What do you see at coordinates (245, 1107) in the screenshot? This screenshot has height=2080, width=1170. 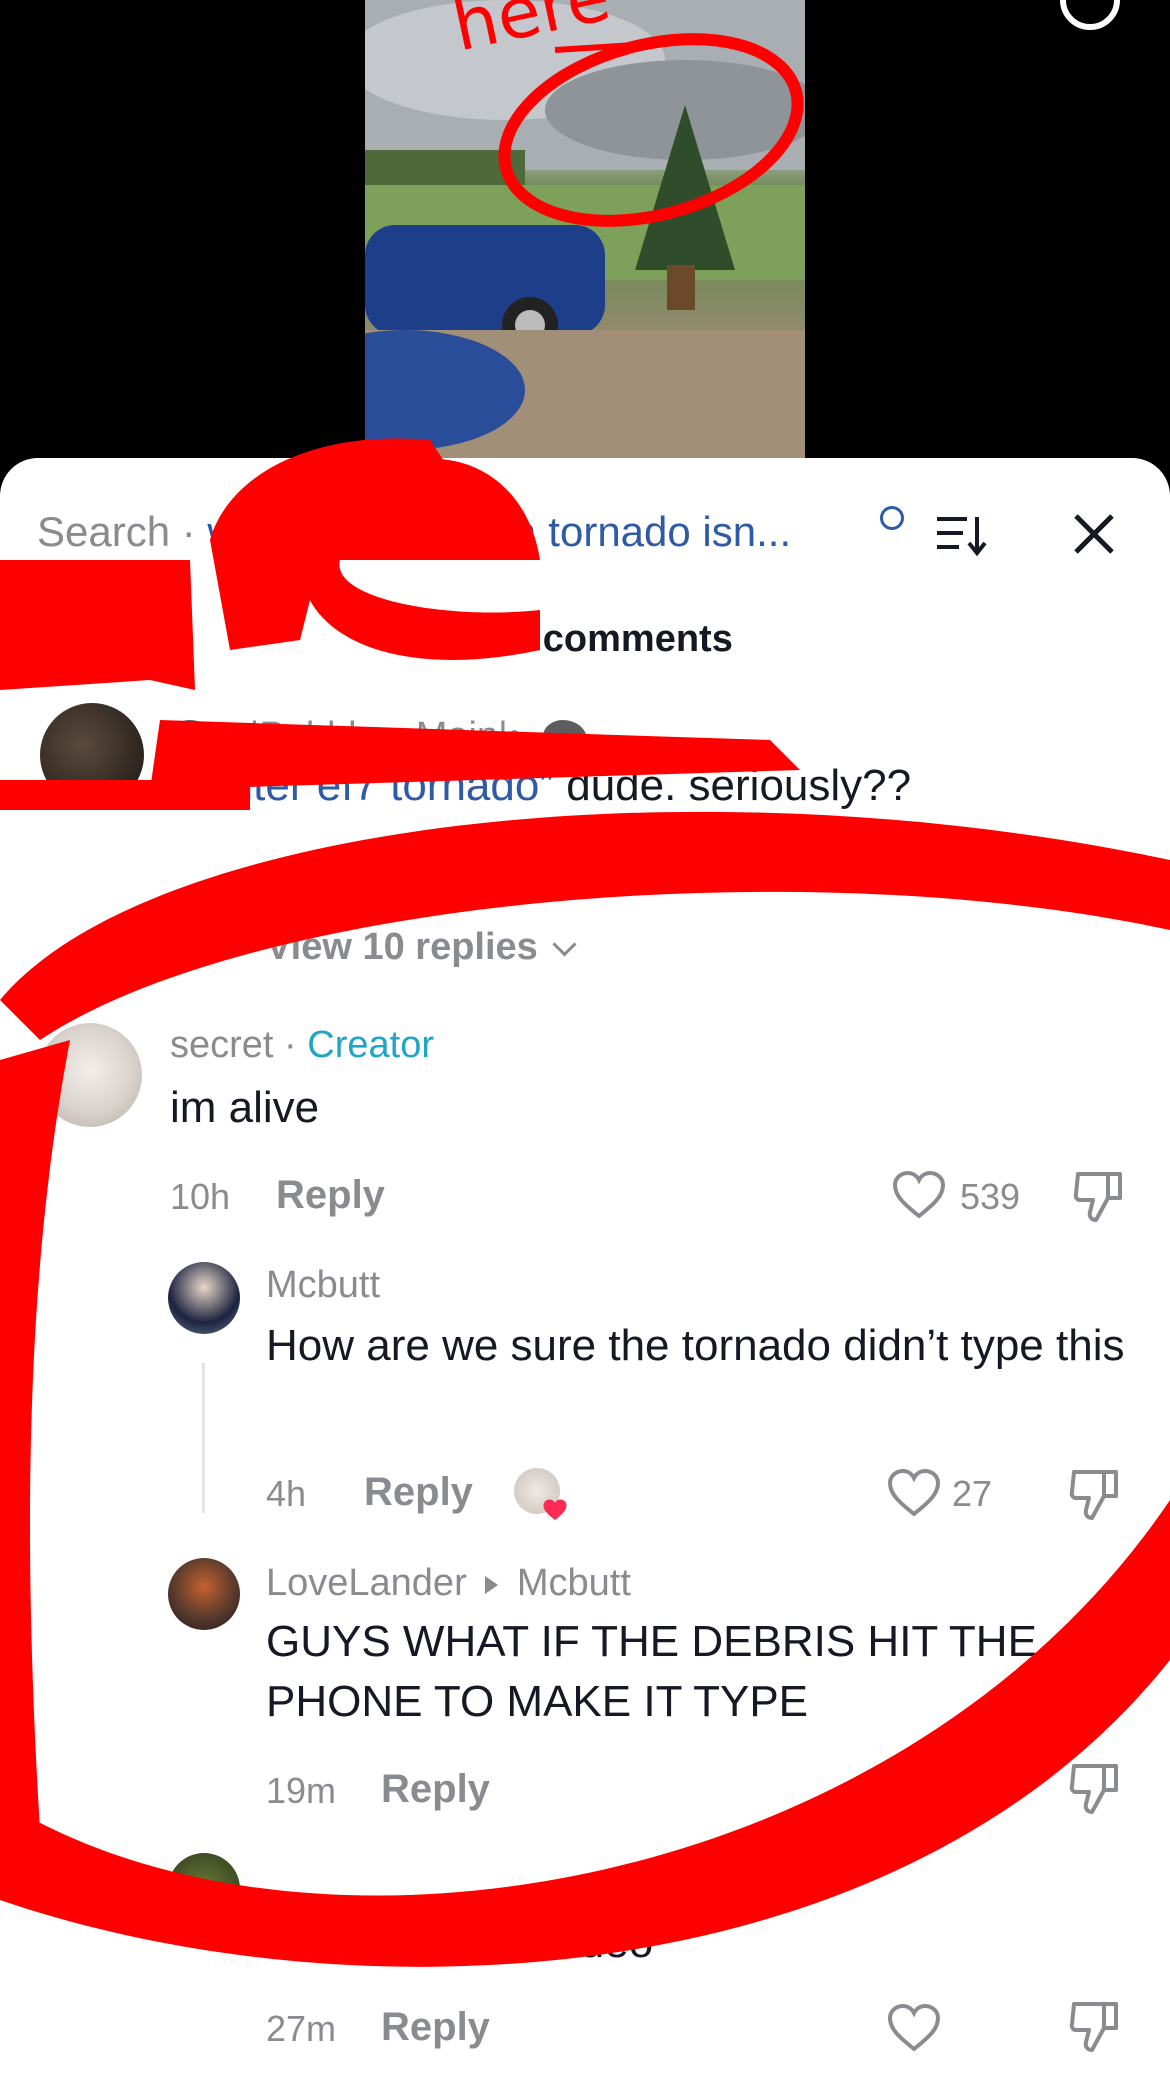 I see `comment-text: im alive` at bounding box center [245, 1107].